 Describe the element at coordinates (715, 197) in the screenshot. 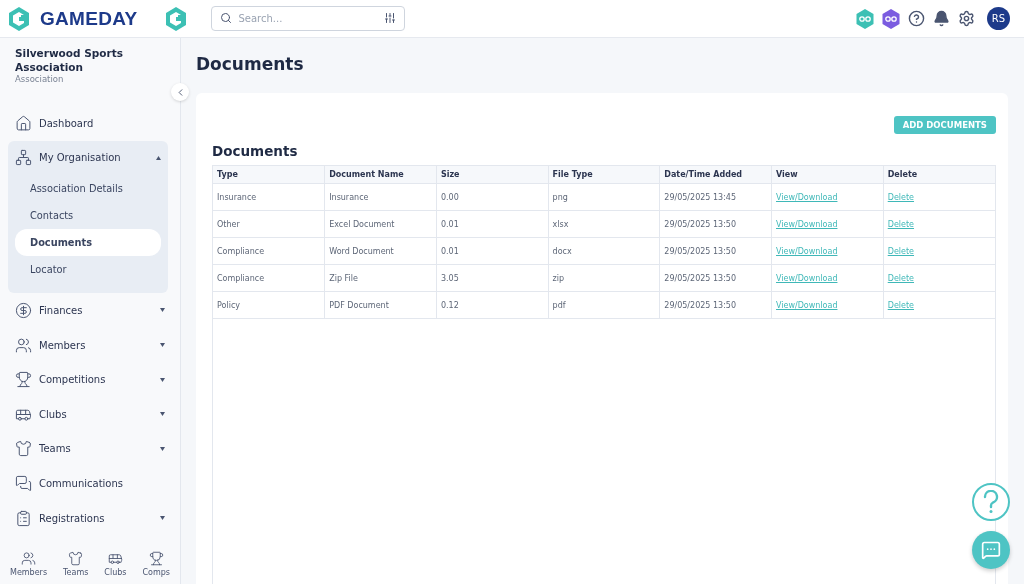

I see `table-cell: 29/05/2025 13:45` at that location.